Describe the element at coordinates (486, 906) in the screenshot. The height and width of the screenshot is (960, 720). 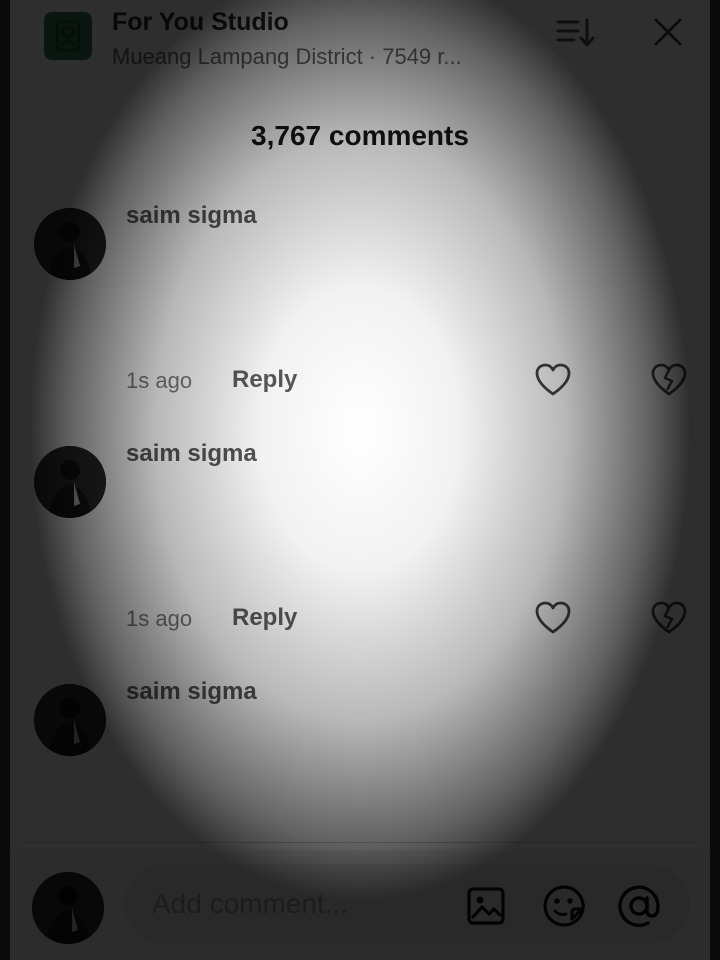
I see `image-icon` at that location.